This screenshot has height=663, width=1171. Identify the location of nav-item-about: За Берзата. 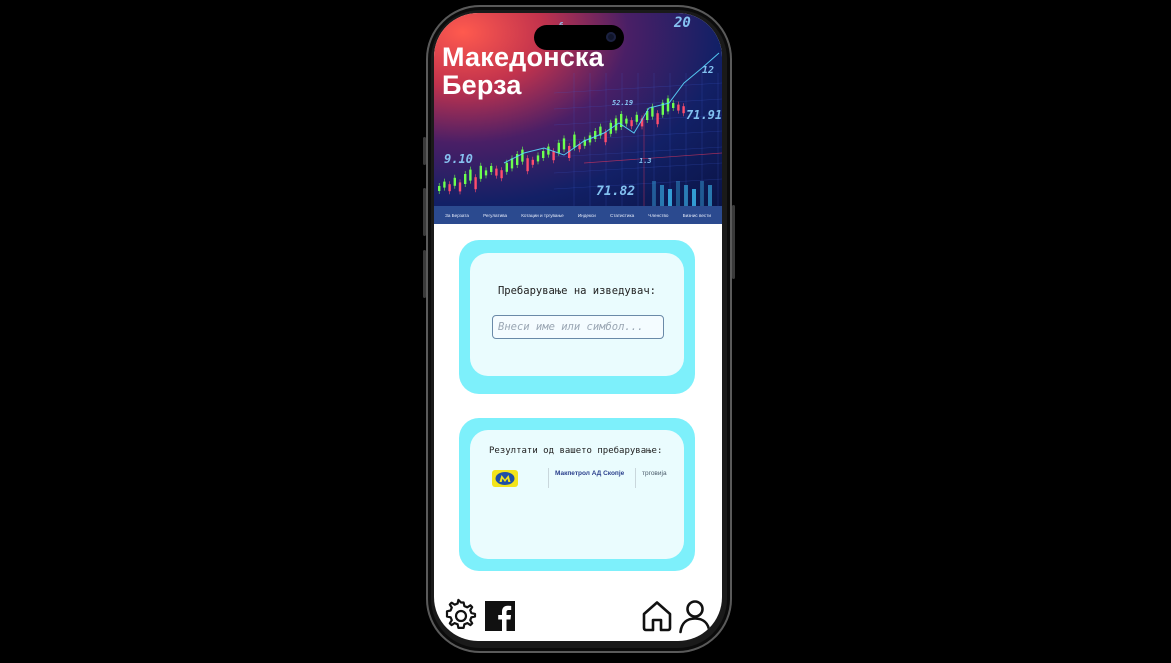
(457, 215).